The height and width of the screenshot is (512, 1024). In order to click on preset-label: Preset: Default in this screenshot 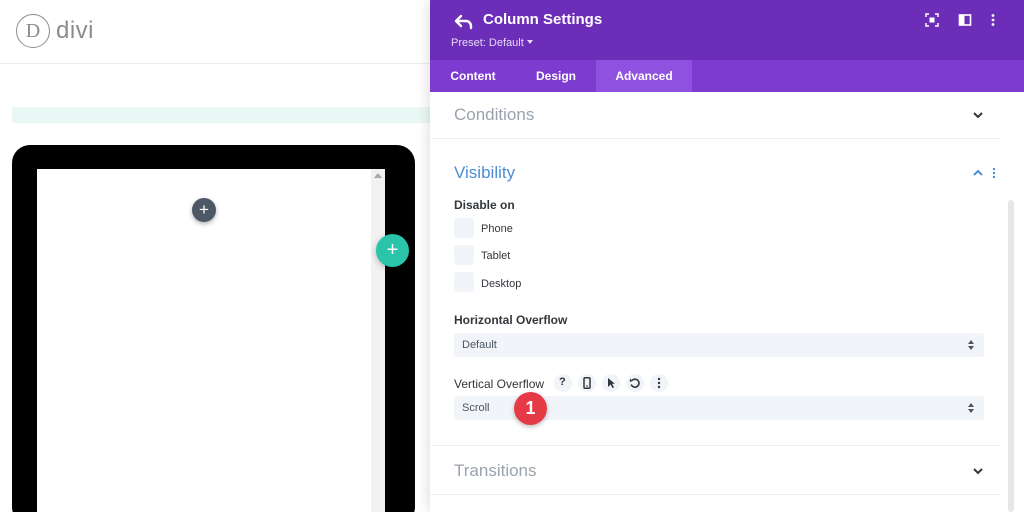, I will do `click(487, 43)`.